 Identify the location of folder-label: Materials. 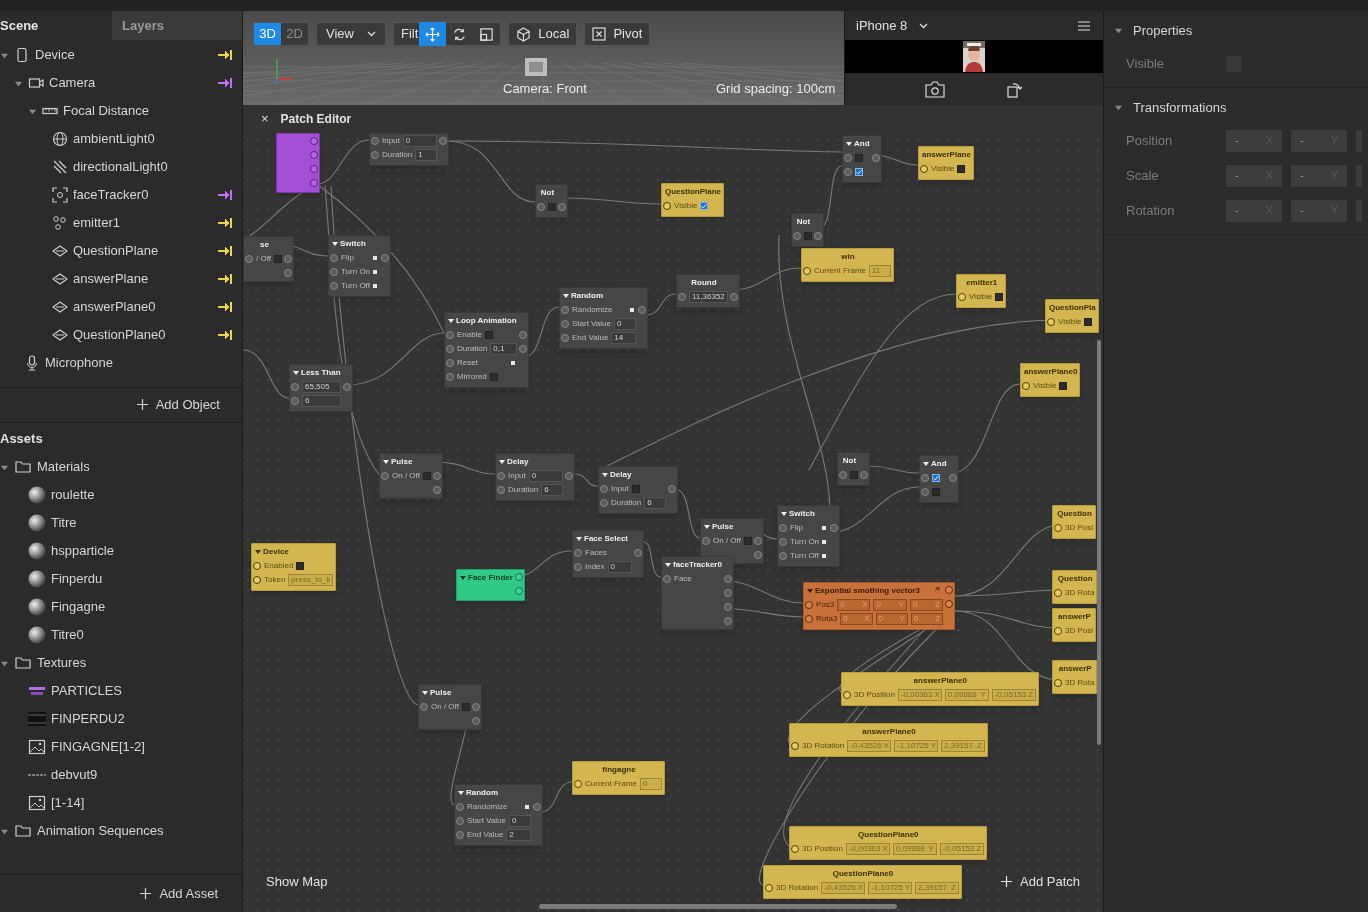
(63, 467).